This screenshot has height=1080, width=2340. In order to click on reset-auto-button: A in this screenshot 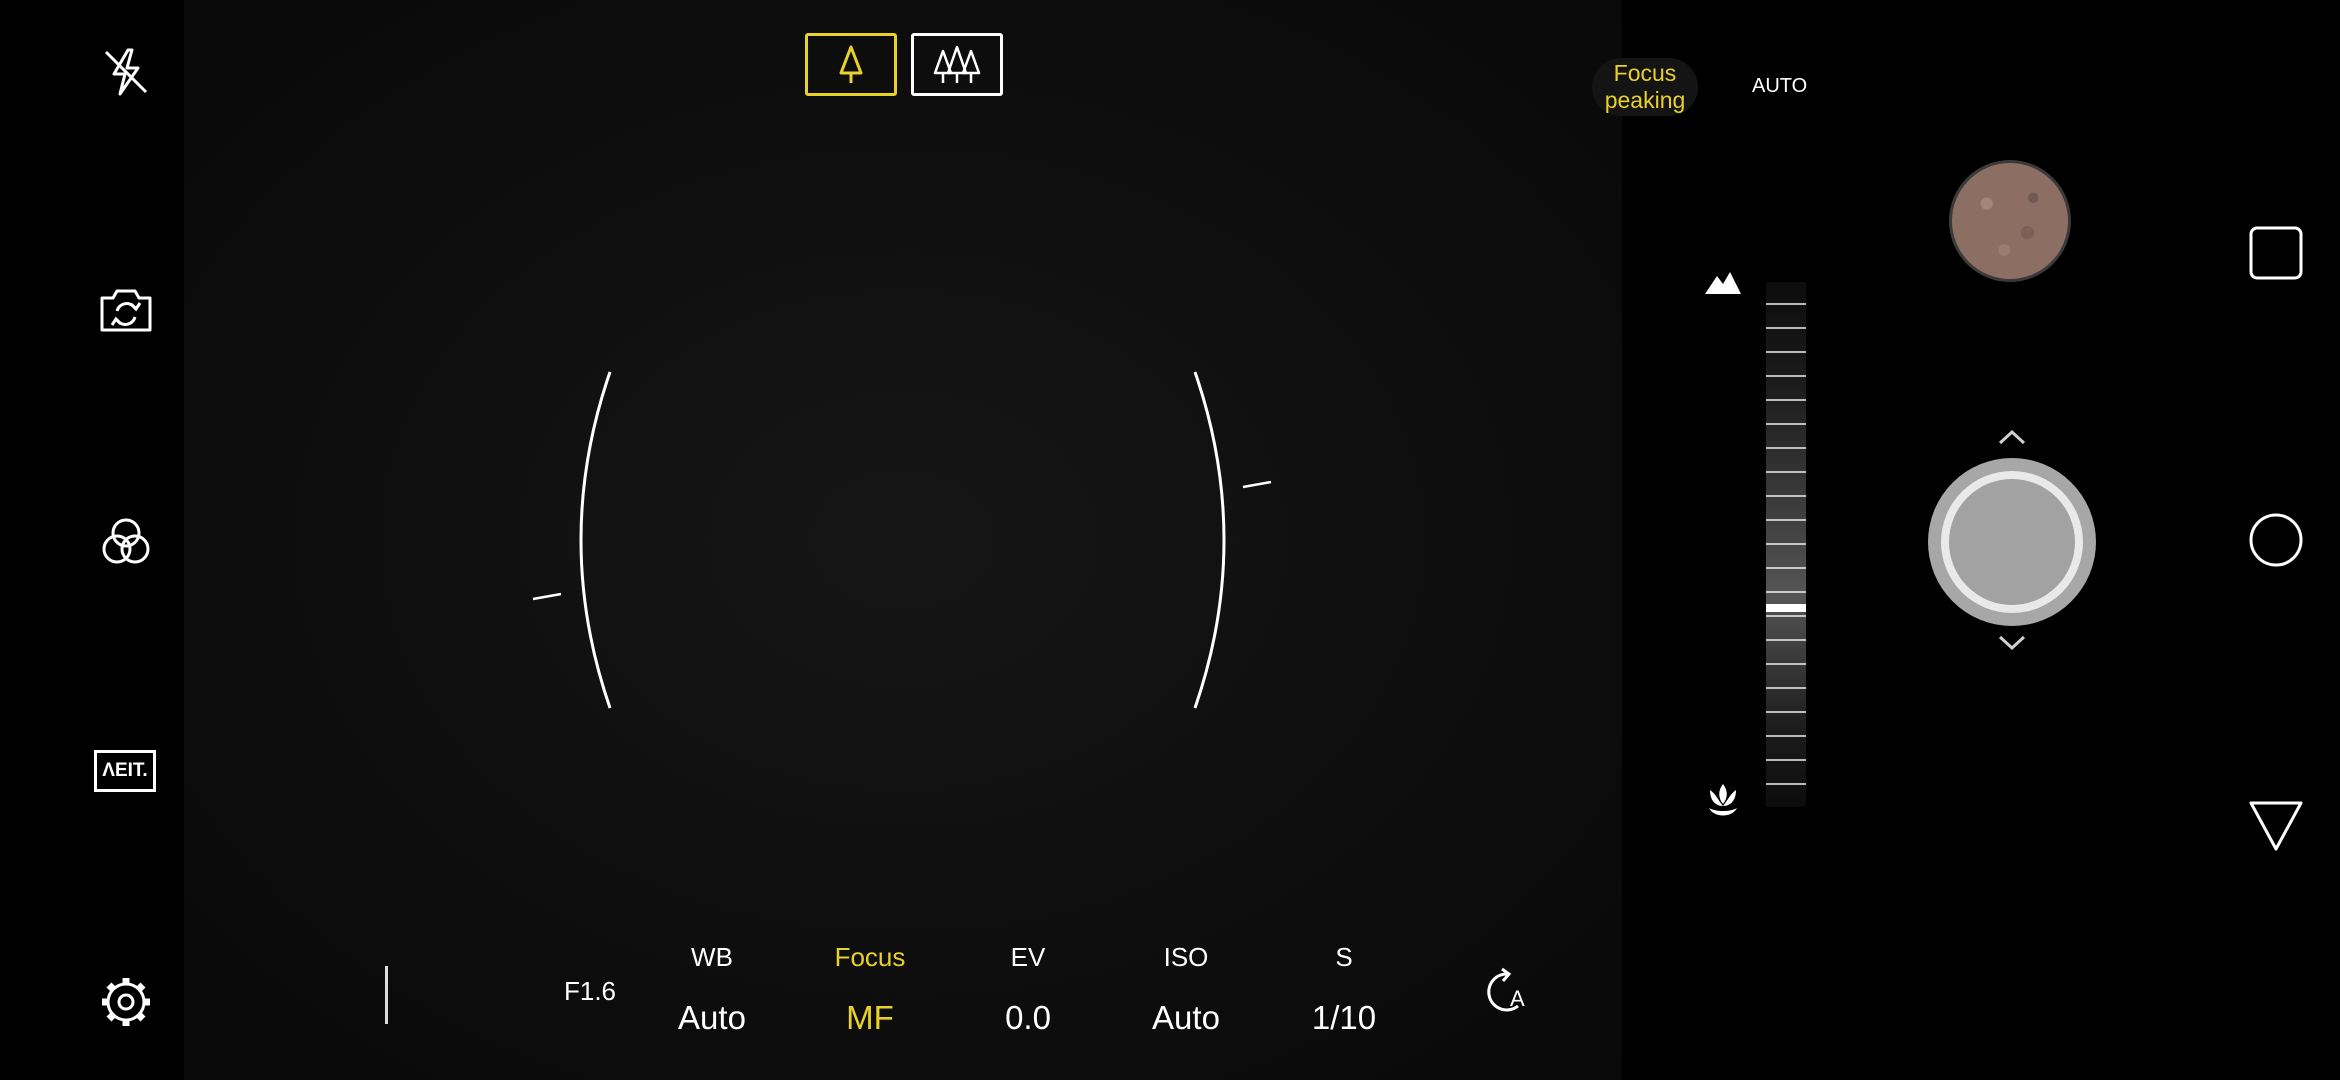, I will do `click(1513, 994)`.